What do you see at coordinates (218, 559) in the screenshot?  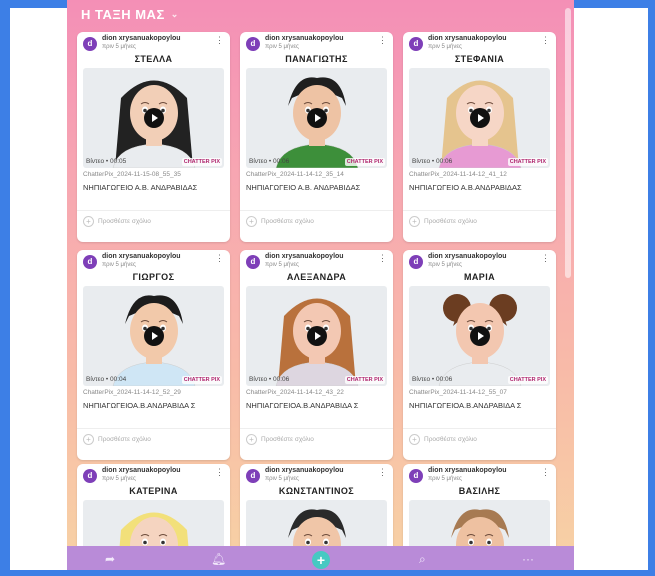 I see `bell-icon: 🔔︎` at bounding box center [218, 559].